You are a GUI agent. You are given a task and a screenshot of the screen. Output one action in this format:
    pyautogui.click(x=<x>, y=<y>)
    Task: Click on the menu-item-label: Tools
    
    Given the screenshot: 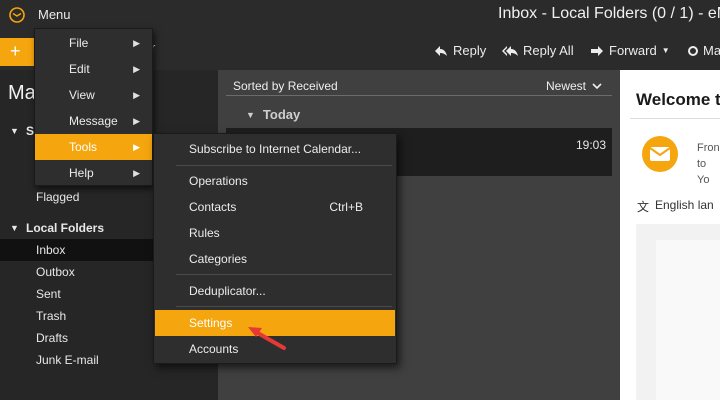 What is the action you would take?
    pyautogui.click(x=83, y=147)
    